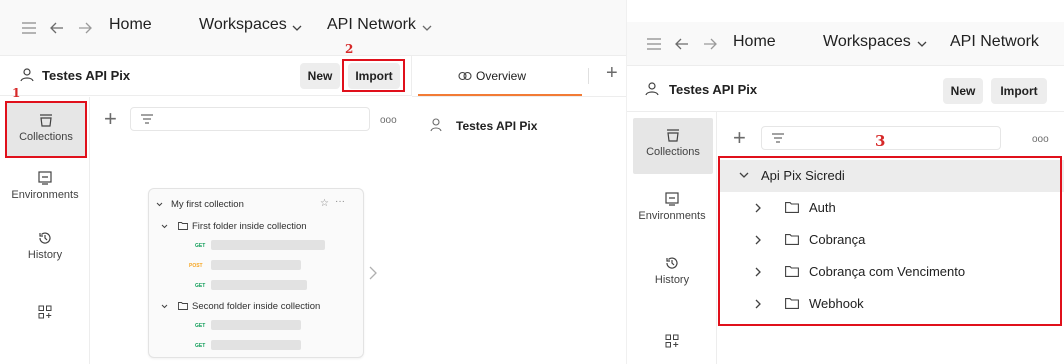  Describe the element at coordinates (465, 76) in the screenshot. I see `overview-icon` at that location.